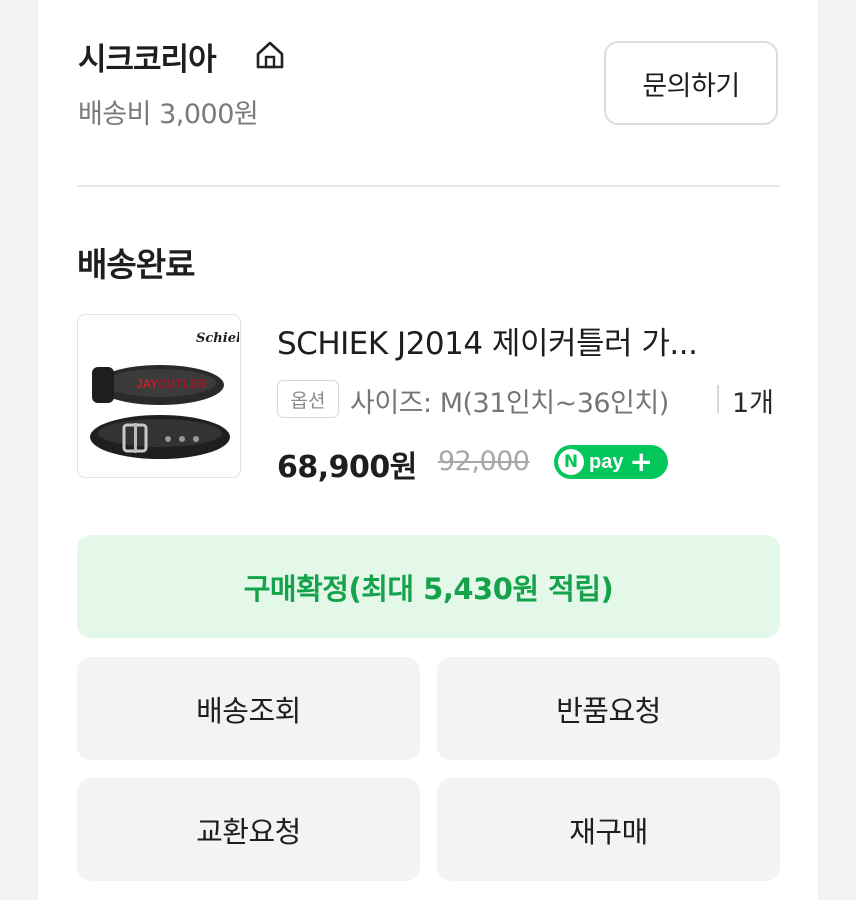 This screenshot has height=900, width=856. I want to click on option-separator, so click(718, 399).